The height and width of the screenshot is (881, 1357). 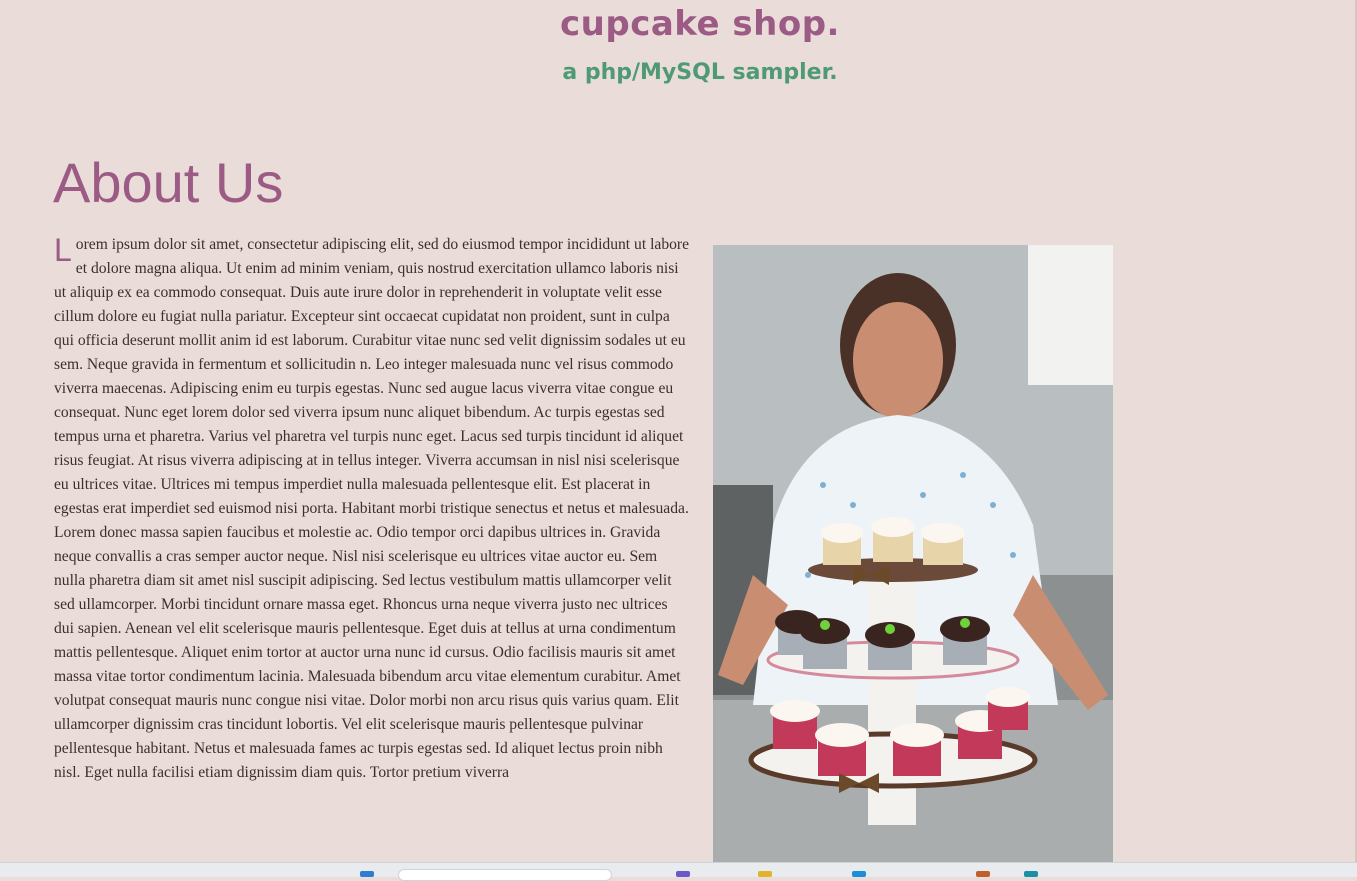 What do you see at coordinates (898, 360) in the screenshot?
I see `photo-face` at bounding box center [898, 360].